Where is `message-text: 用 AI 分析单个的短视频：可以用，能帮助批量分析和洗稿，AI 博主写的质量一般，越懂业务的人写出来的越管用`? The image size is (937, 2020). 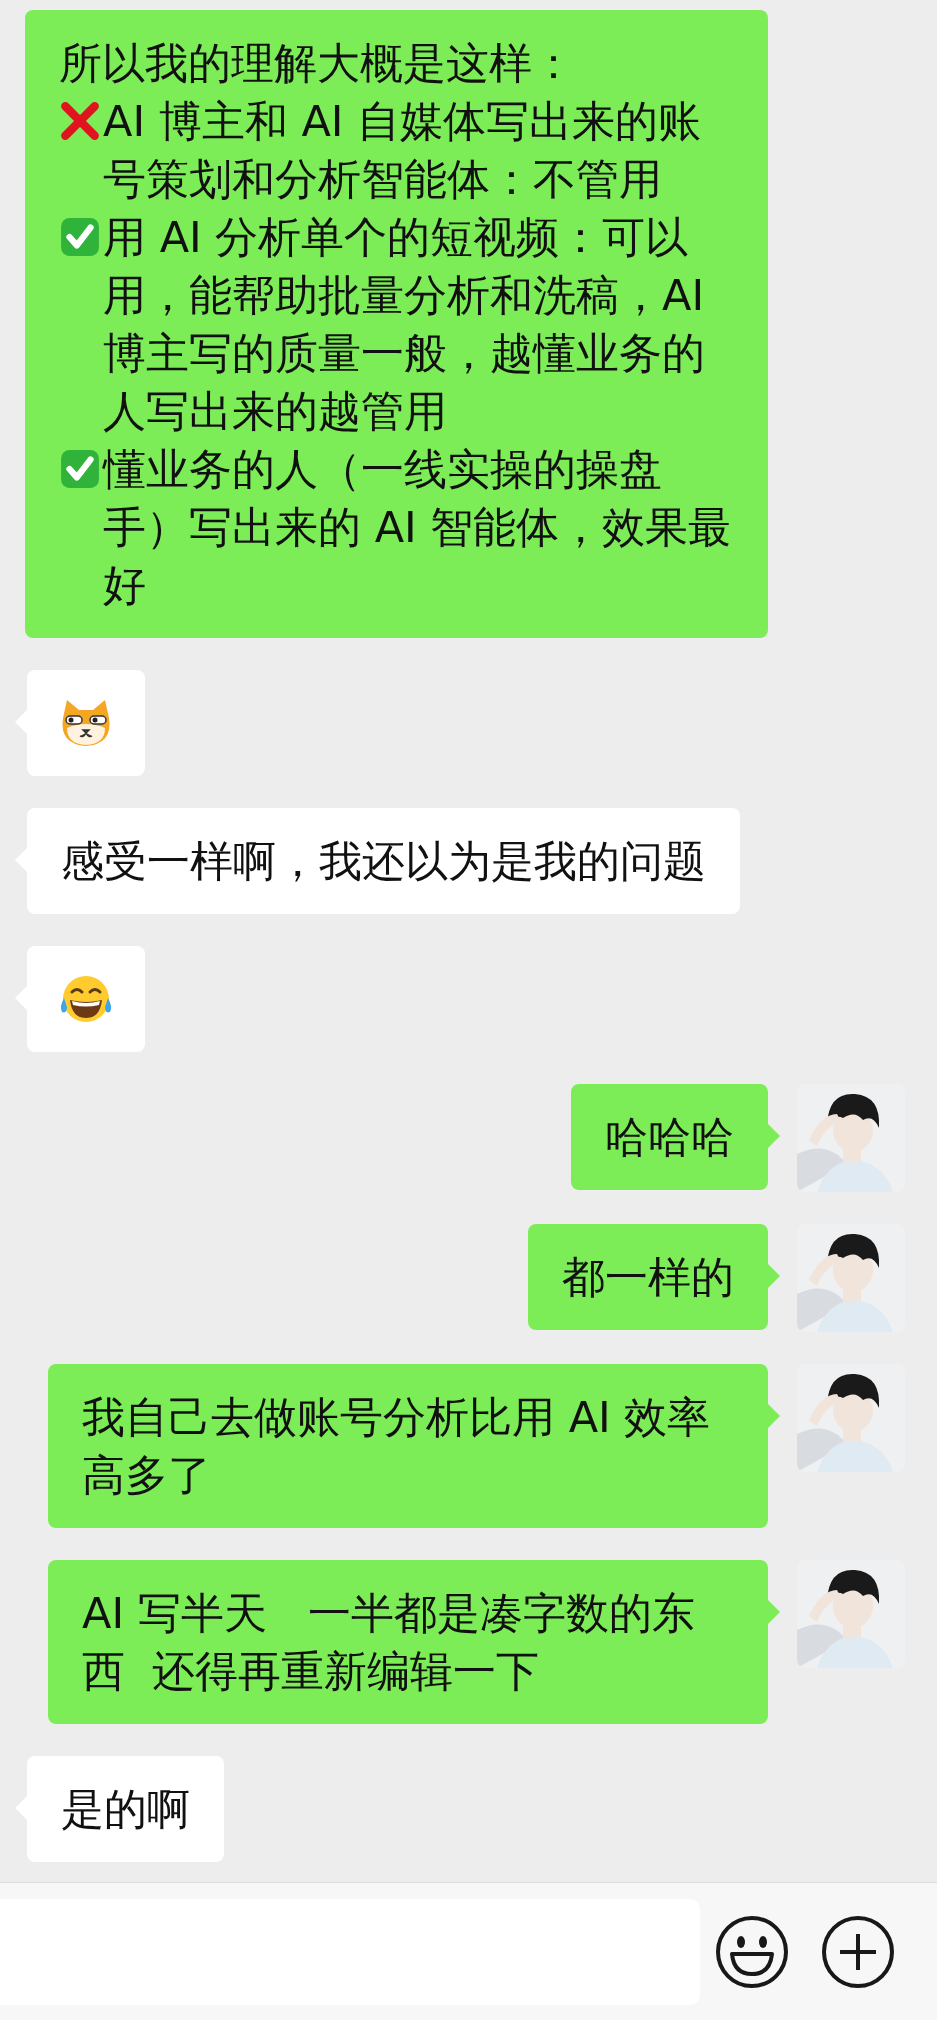
message-text: 用 AI 分析单个的短视频：可以用，能帮助批量分析和洗稿，AI 博主写的质量一般，越懂业务的人写出来的越管用 is located at coordinates (404, 324).